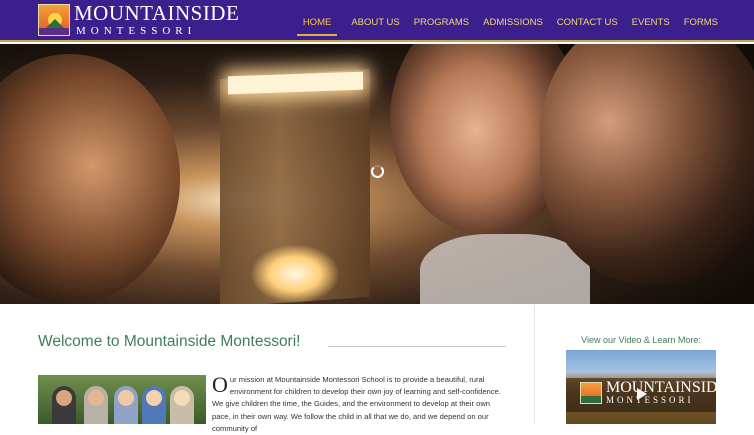  I want to click on logo-text: MOUNTAINSIDE MONTESSORI, so click(156, 20).